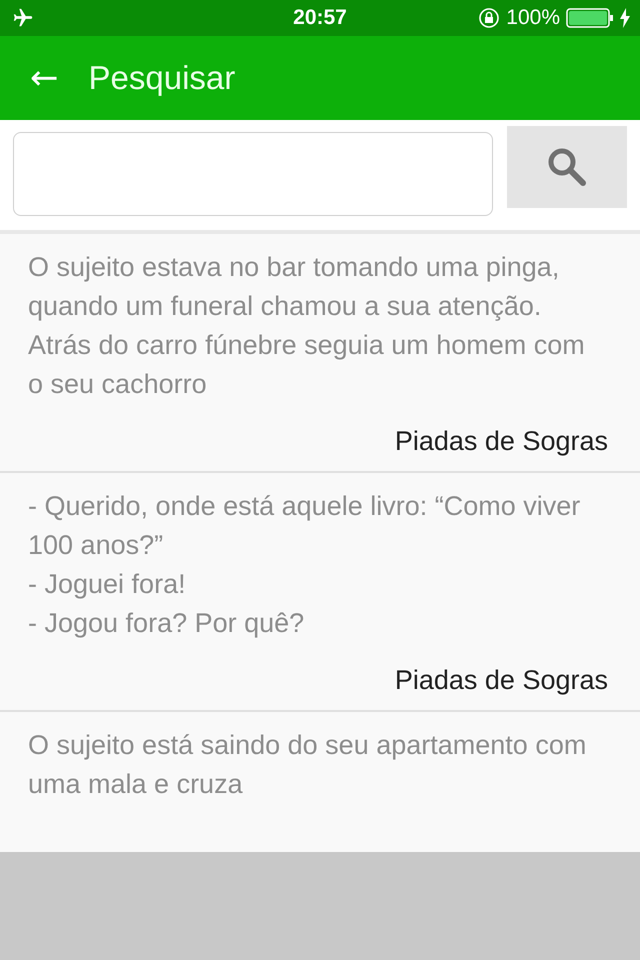 The height and width of the screenshot is (960, 640). I want to click on search-field, so click(253, 174).